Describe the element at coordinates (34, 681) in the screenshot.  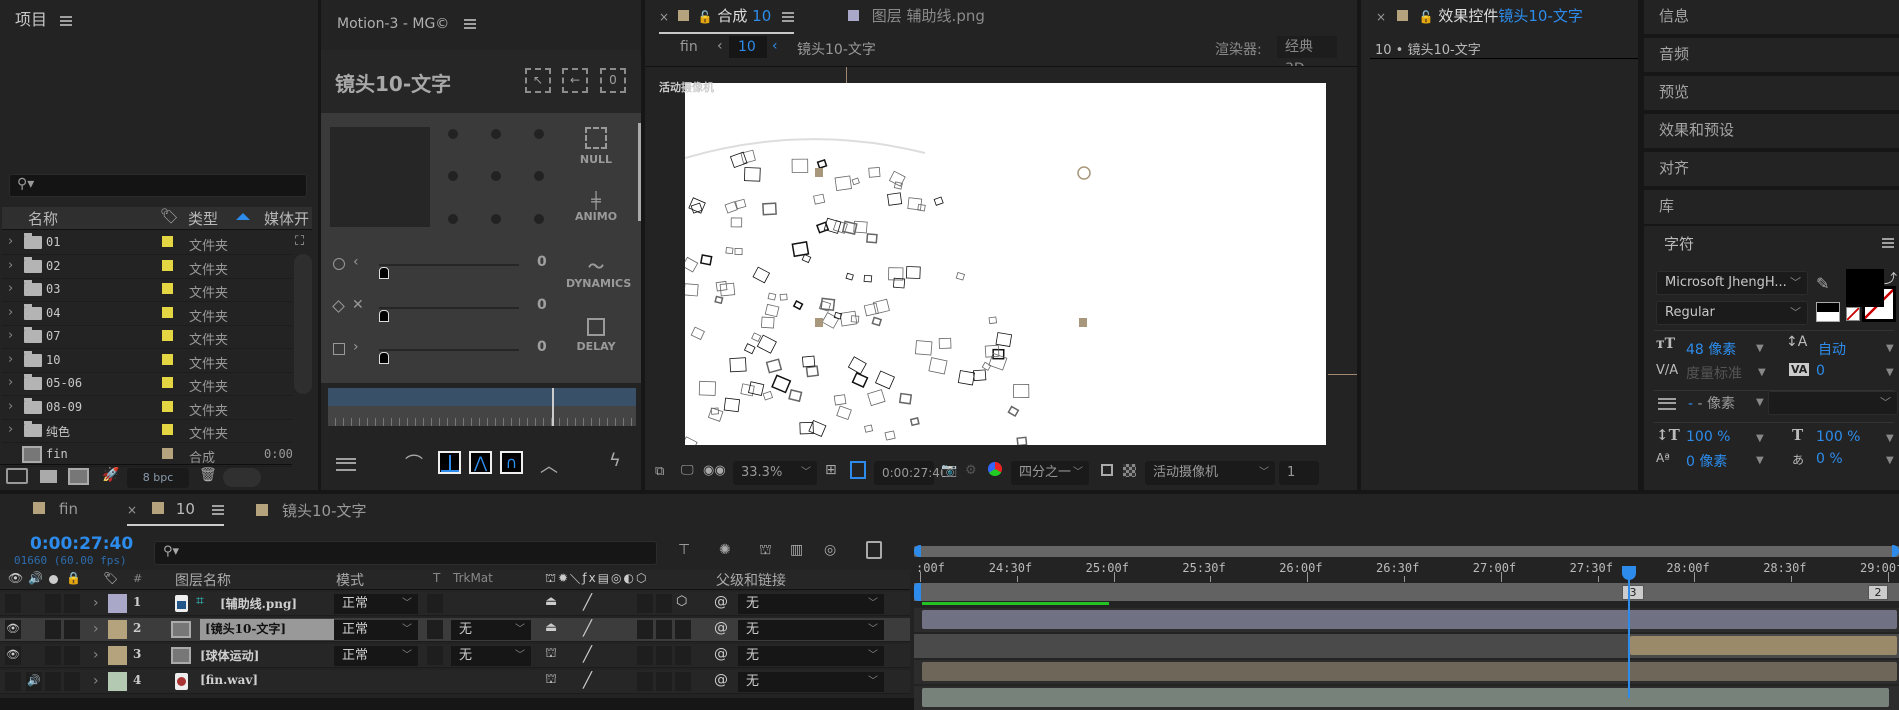
I see `audio-toggle: 🔊` at that location.